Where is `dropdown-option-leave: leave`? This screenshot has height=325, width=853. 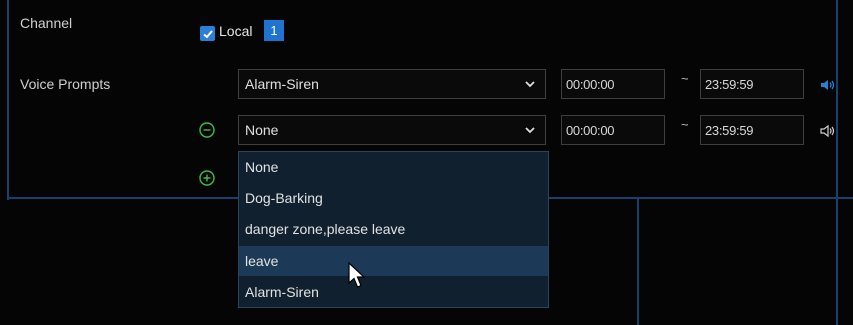
dropdown-option-leave: leave is located at coordinates (393, 261).